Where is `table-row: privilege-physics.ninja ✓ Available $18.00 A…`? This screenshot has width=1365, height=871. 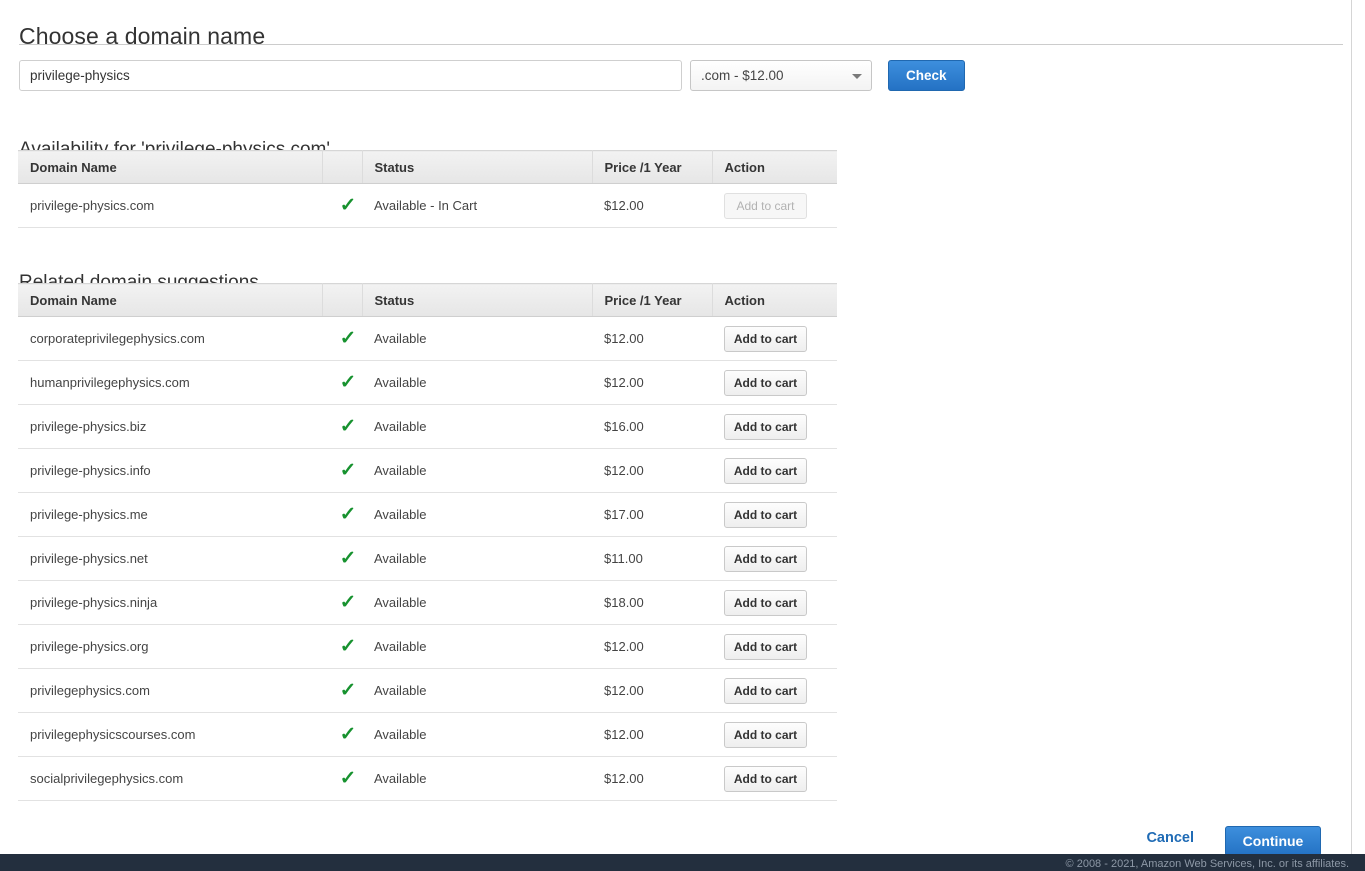 table-row: privilege-physics.ninja ✓ Available $18.00 A… is located at coordinates (427, 602).